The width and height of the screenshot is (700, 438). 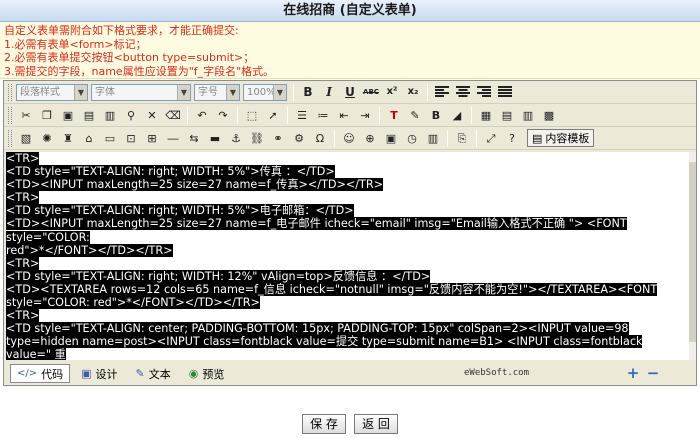 I want to click on strikethrough-button: ABC, so click(x=371, y=92).